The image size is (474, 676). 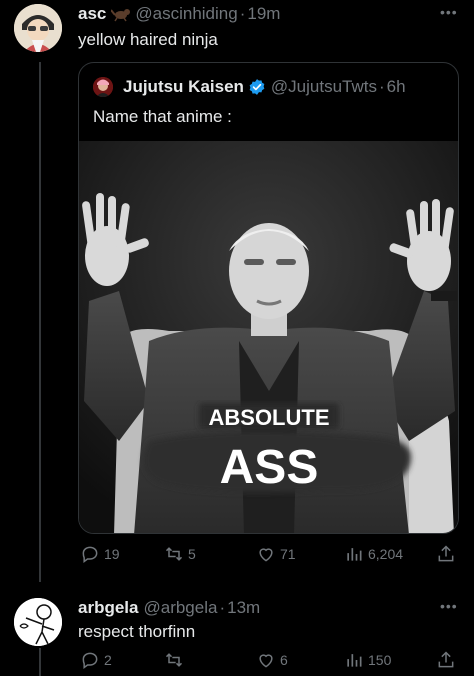 I want to click on lizard-emoji-icon, so click(x=121, y=14).